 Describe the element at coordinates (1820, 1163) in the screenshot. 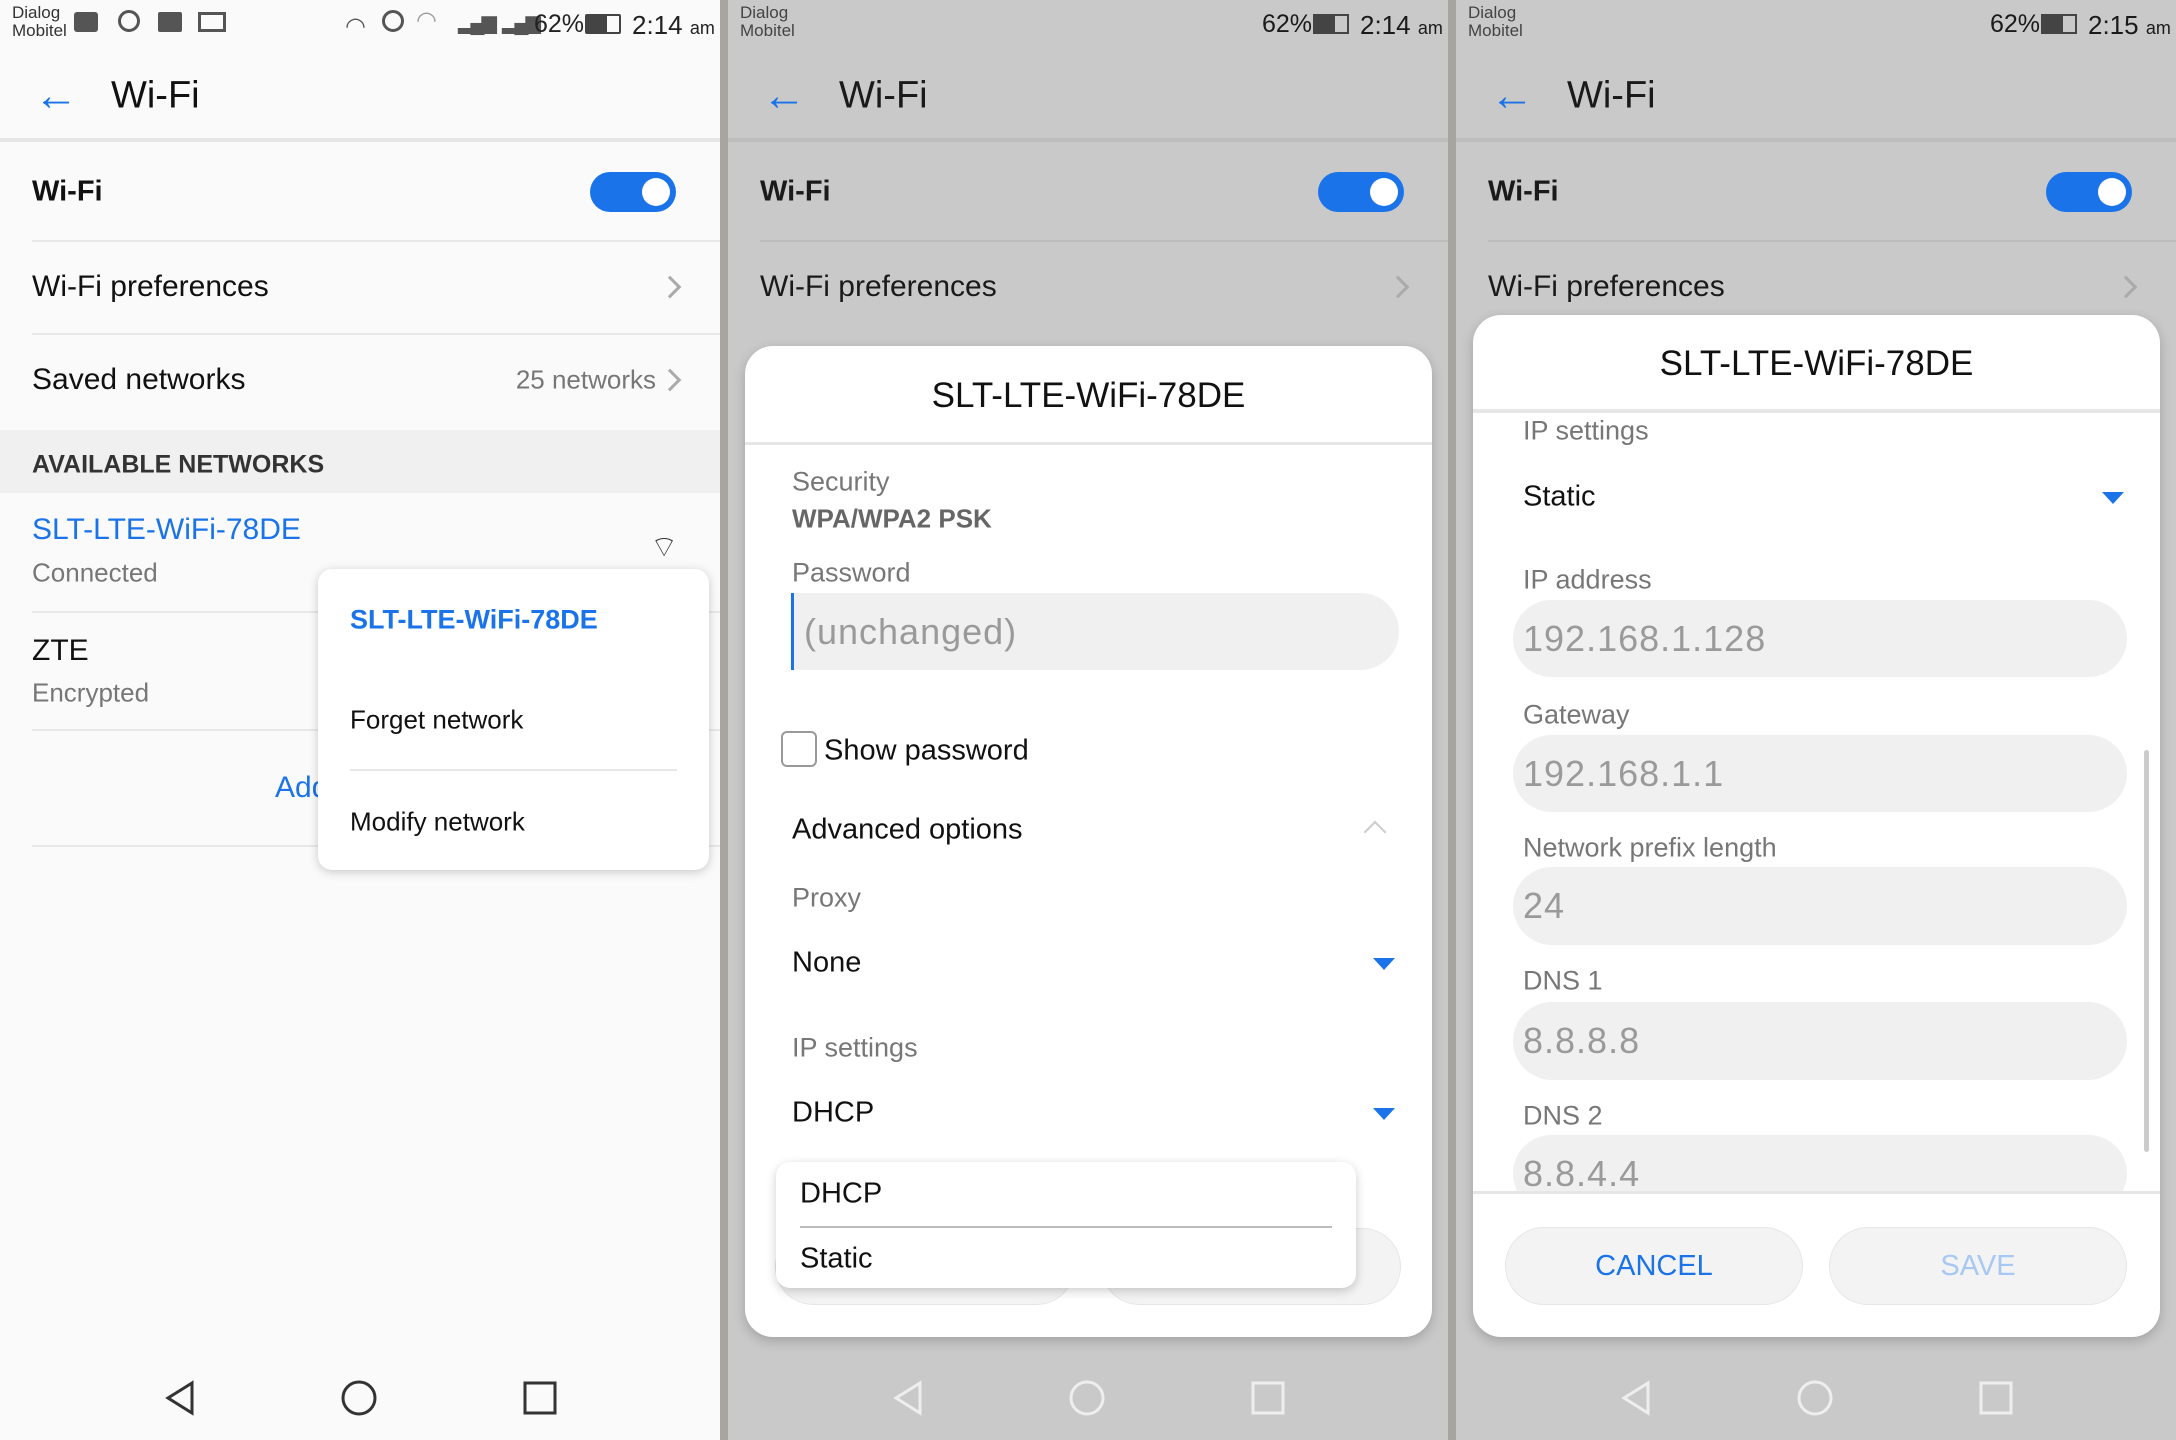

I see `dns2-input: 8.8.4.4` at that location.